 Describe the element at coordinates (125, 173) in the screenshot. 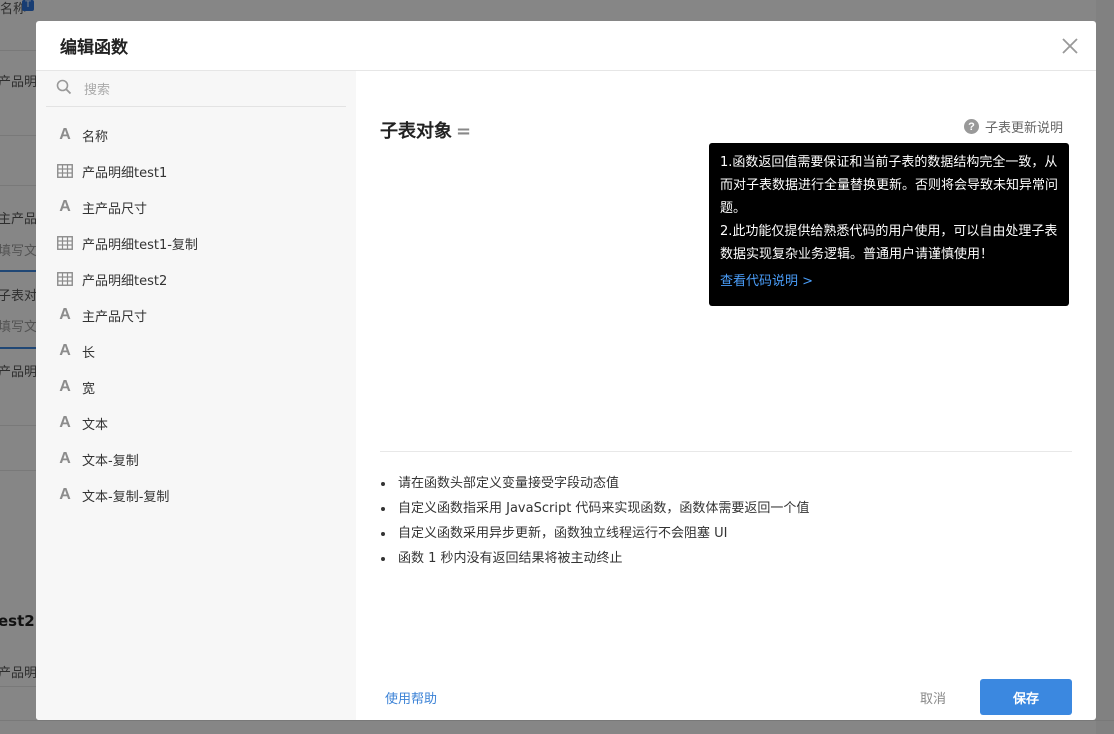

I see `field-item-label: 产品明细test1` at that location.